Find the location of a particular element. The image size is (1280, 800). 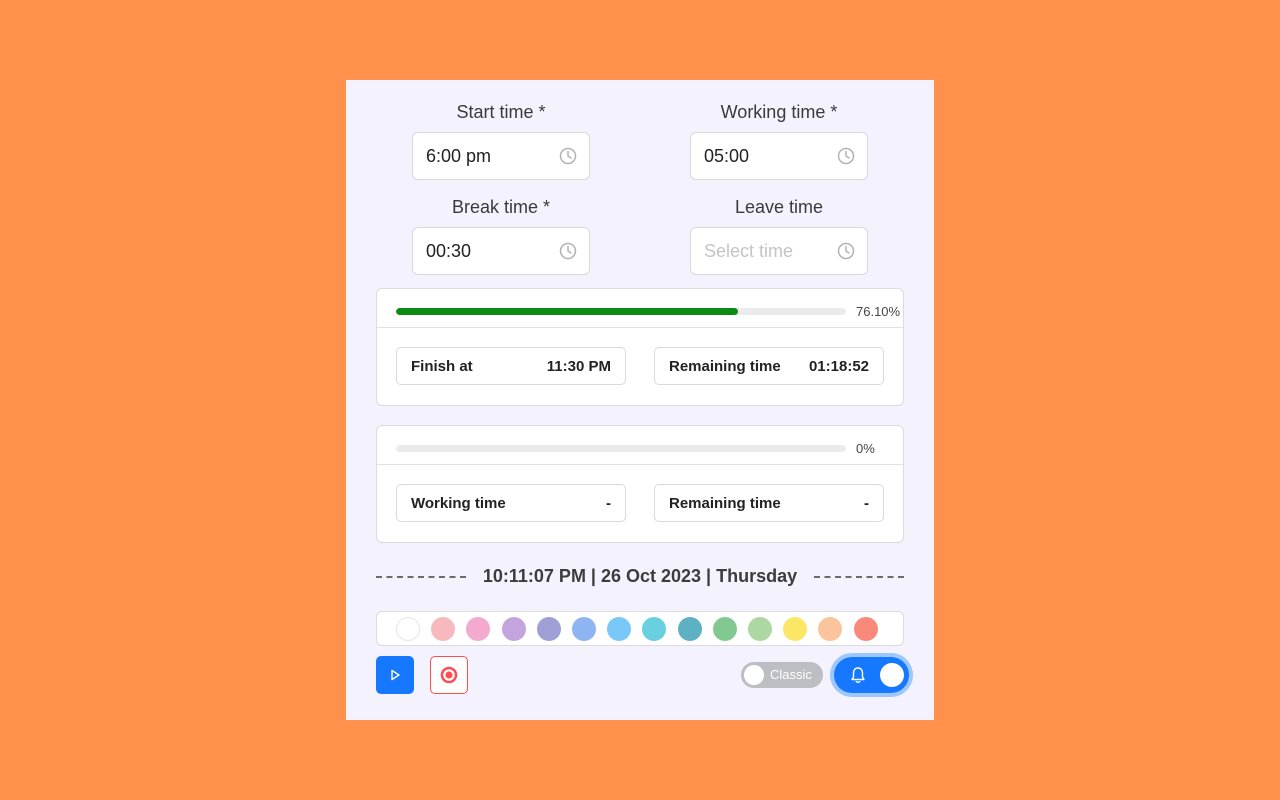

record-stop-icon is located at coordinates (449, 675).